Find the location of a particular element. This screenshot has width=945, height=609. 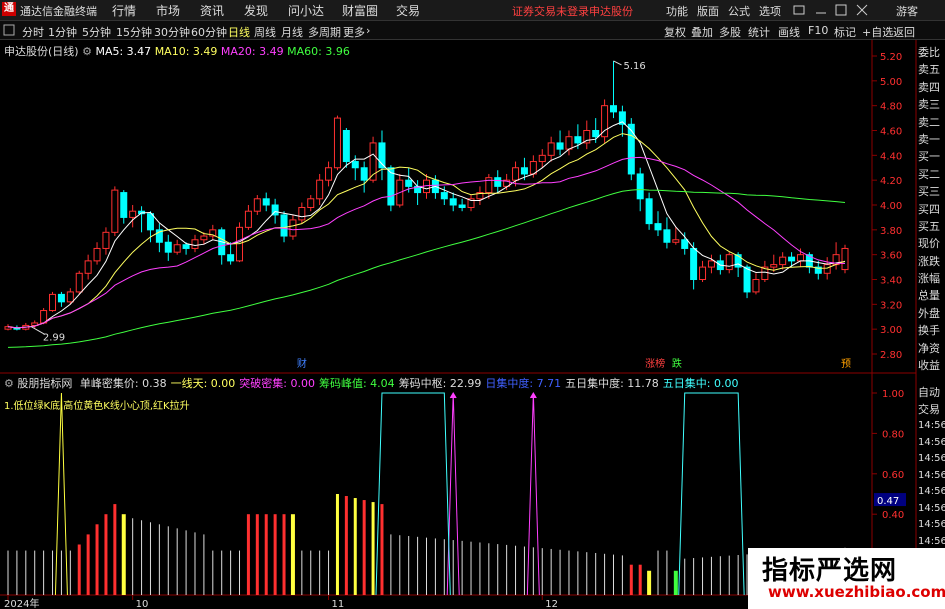

tool-f10: F10 is located at coordinates (818, 30).